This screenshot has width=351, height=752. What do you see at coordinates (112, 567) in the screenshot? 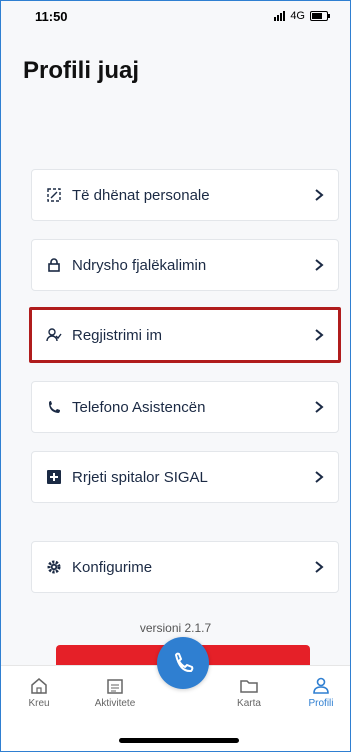
I see `menu-item-label: Konfigurime` at bounding box center [112, 567].